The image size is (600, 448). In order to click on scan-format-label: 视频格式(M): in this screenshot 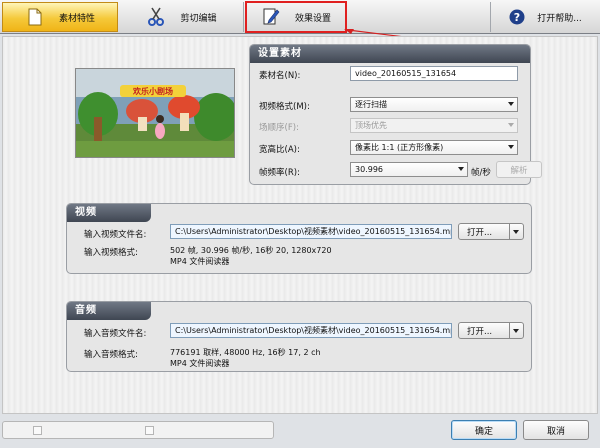, I will do `click(284, 107)`.